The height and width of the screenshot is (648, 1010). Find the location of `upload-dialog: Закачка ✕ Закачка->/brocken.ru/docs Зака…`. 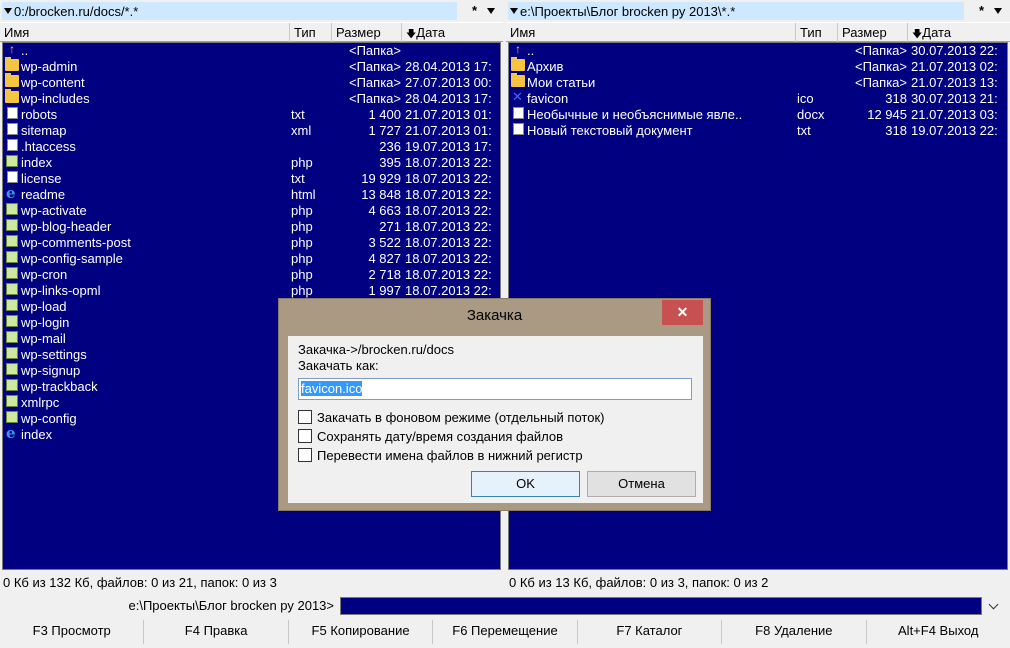

upload-dialog: Закачка ✕ Закачка->/brocken.ru/docs Зака… is located at coordinates (494, 404).